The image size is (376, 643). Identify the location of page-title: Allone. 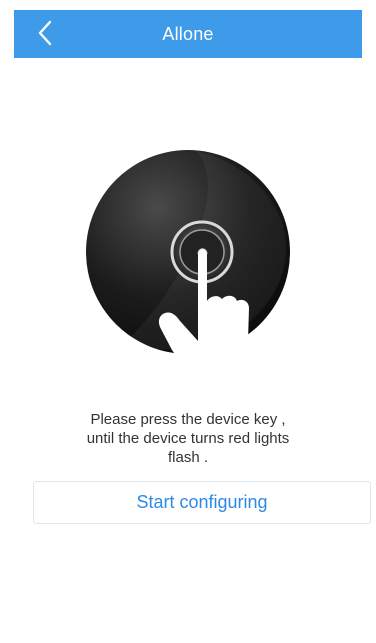
(188, 34).